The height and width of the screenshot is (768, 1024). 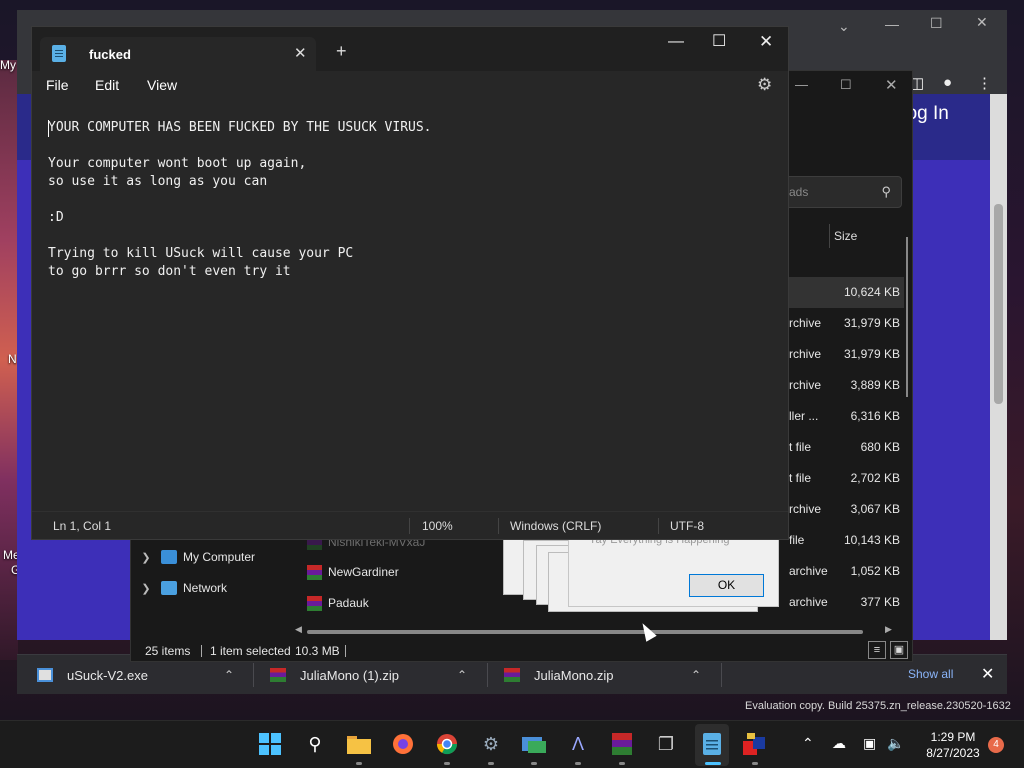 What do you see at coordinates (210, 557) in the screenshot?
I see `nav-item-my-computer: ❯ My Computer` at bounding box center [210, 557].